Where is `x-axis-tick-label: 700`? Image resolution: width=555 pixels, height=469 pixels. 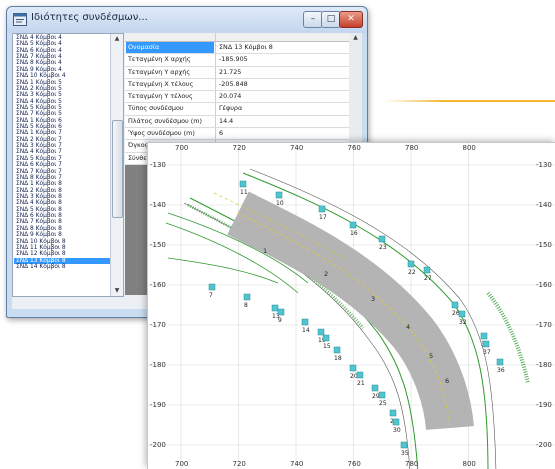 x-axis-tick-label: 700 is located at coordinates (181, 464).